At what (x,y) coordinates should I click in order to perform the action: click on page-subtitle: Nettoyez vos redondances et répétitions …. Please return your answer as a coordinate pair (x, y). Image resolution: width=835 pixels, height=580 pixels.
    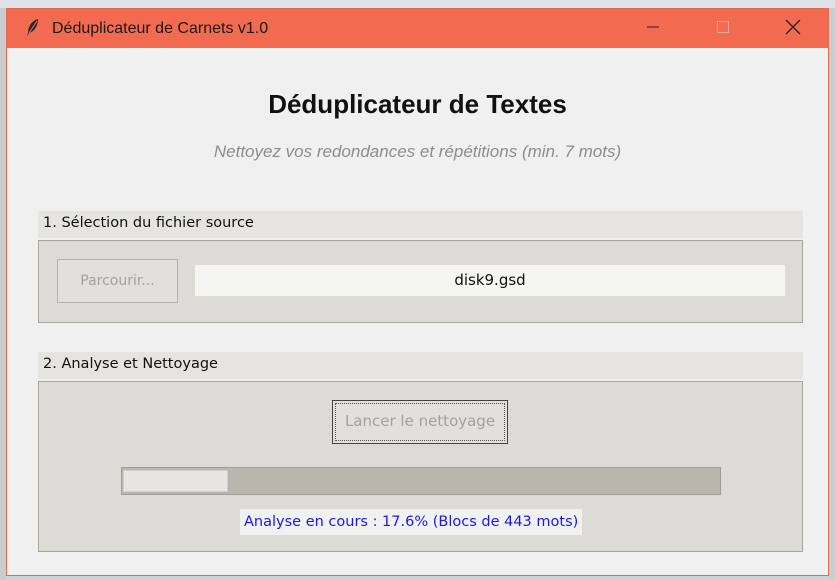
    Looking at the image, I should click on (417, 151).